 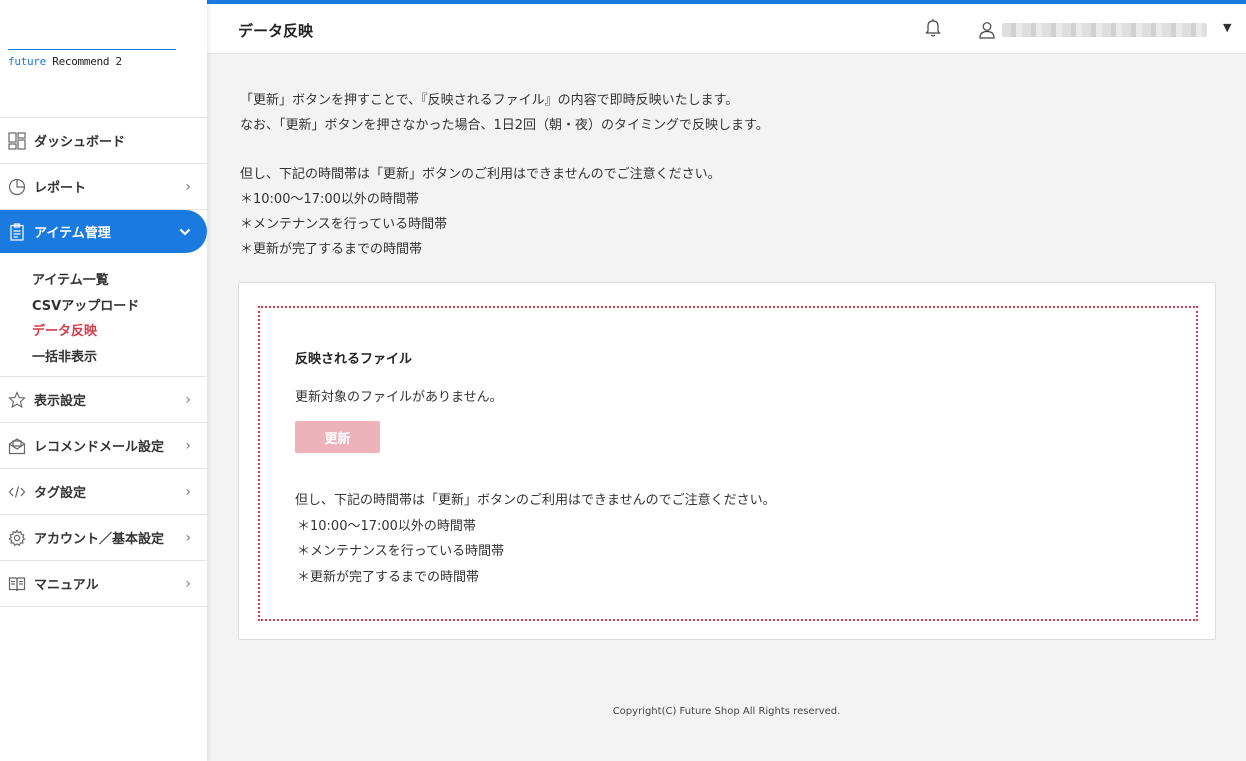 I want to click on sidebar-item-label: タグ設定, so click(x=60, y=493).